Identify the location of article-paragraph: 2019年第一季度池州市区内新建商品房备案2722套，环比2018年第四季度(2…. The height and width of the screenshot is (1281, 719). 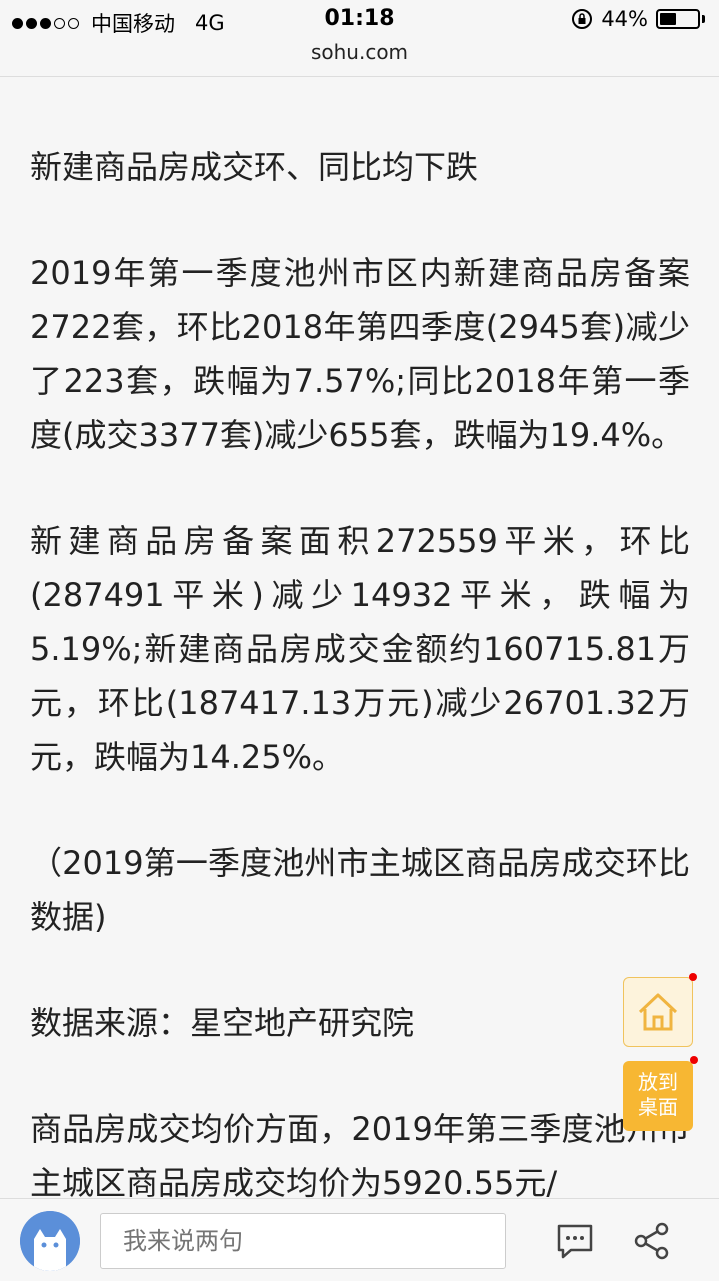
(360, 354).